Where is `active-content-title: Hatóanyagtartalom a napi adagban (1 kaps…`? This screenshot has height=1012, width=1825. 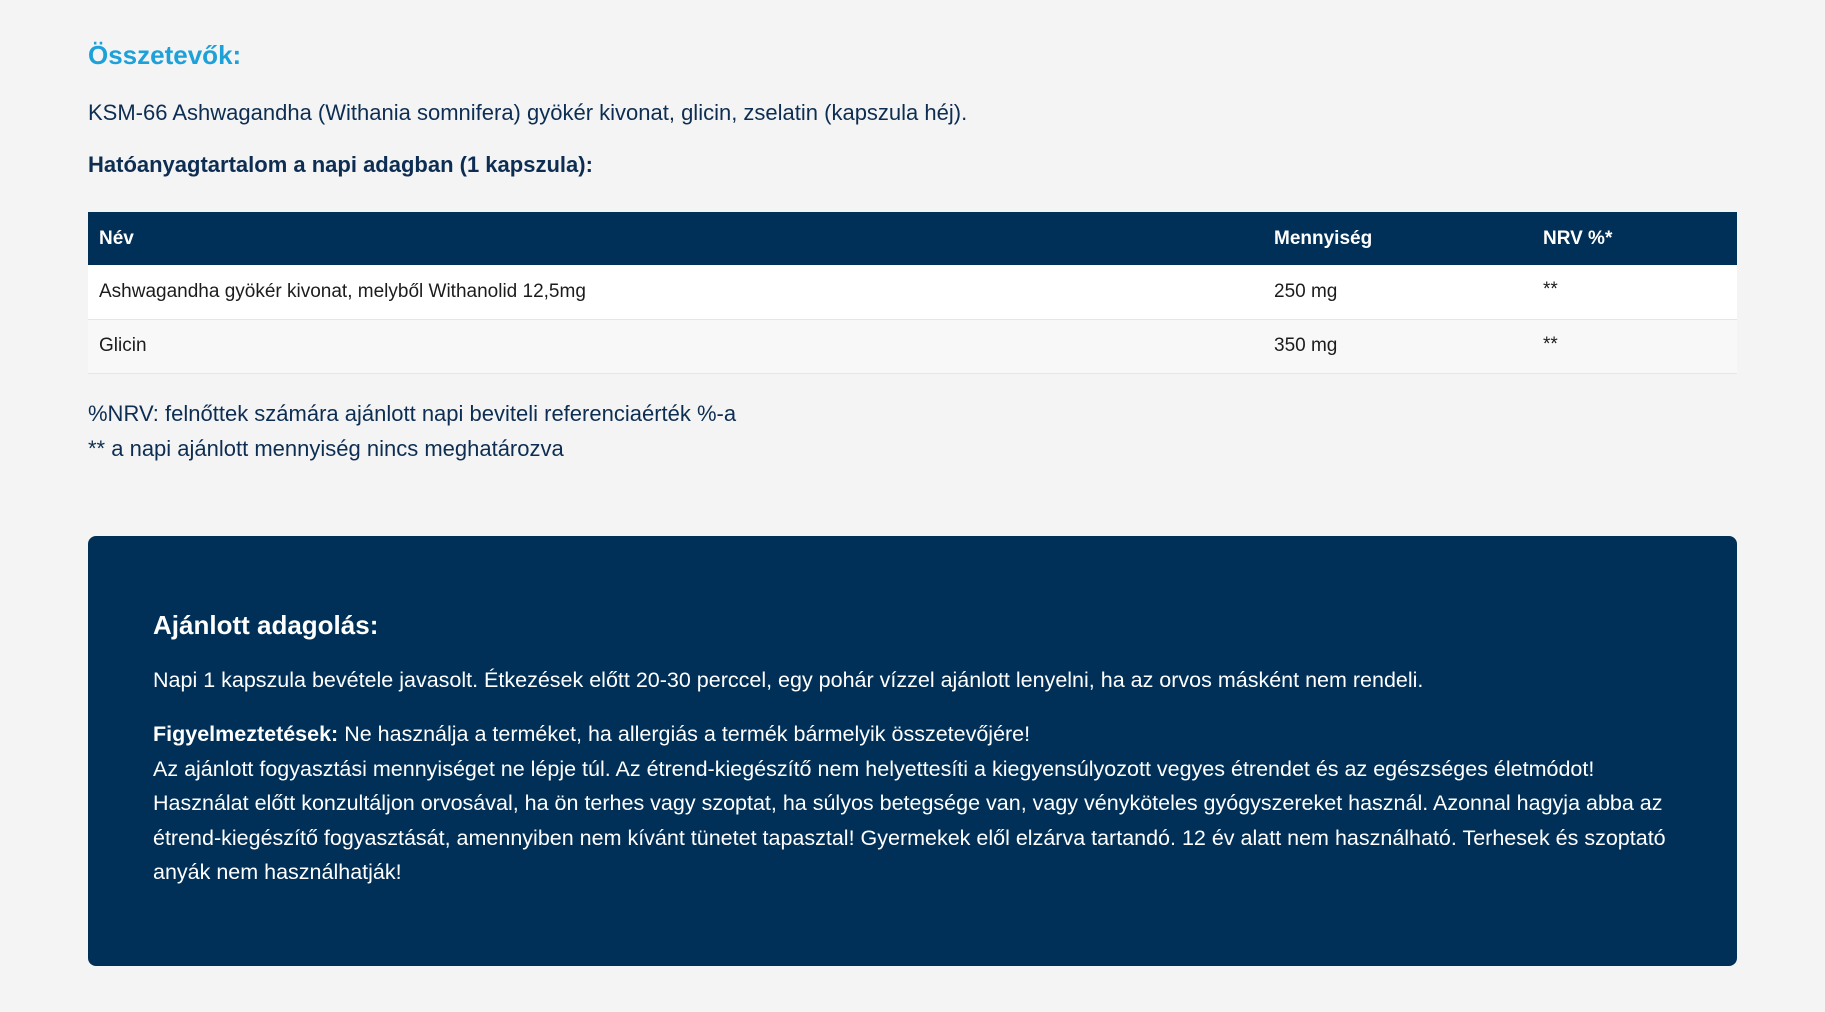
active-content-title: Hatóanyagtartalom a napi adagban (1 kaps… is located at coordinates (340, 164).